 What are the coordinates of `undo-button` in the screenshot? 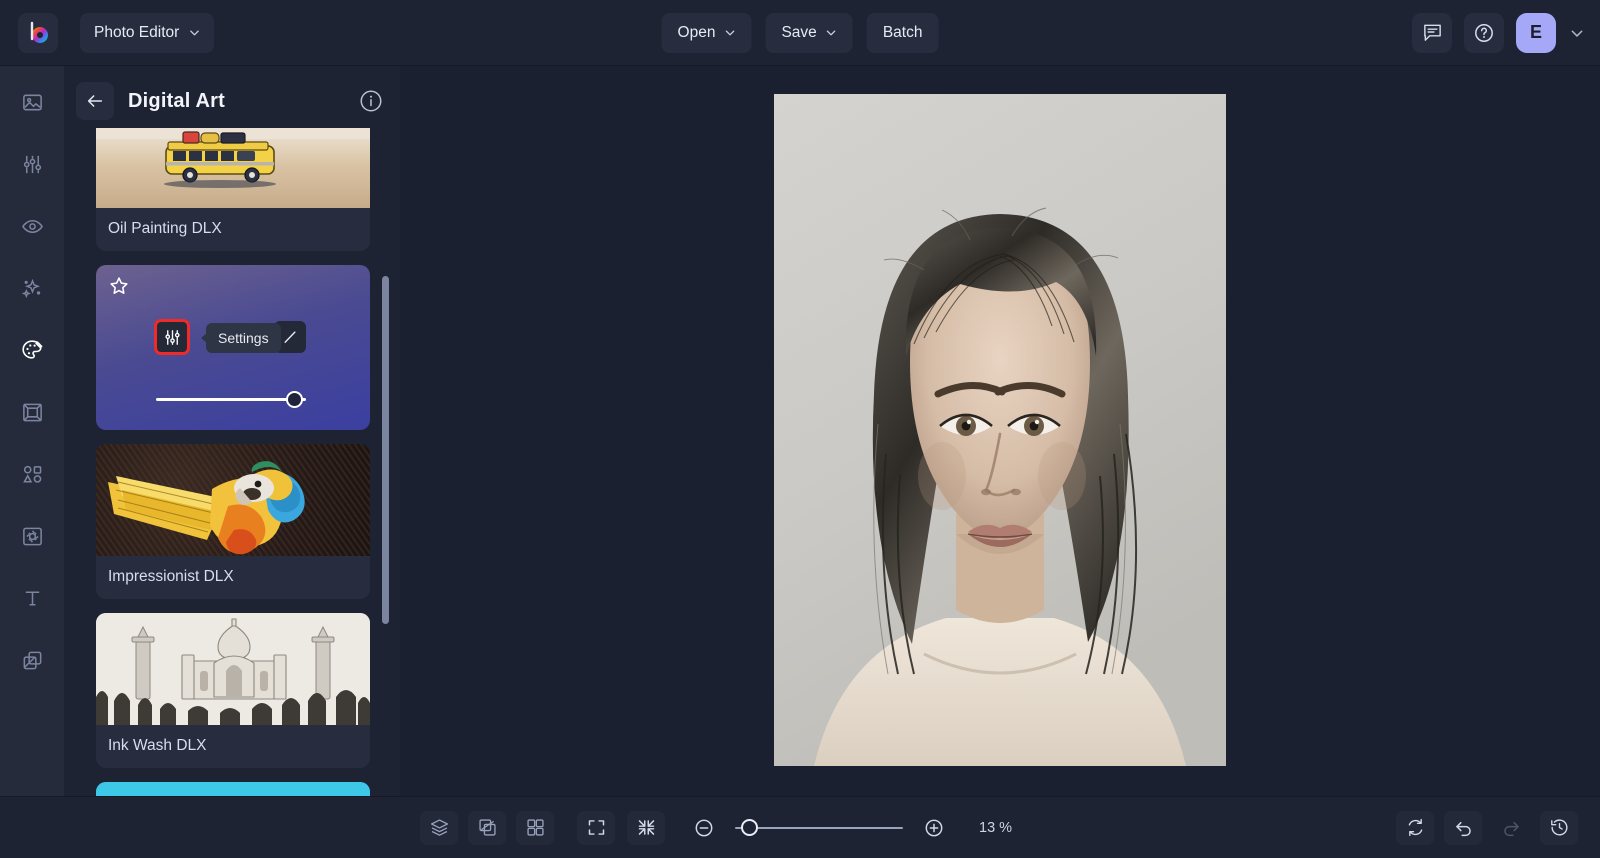 It's located at (1463, 827).